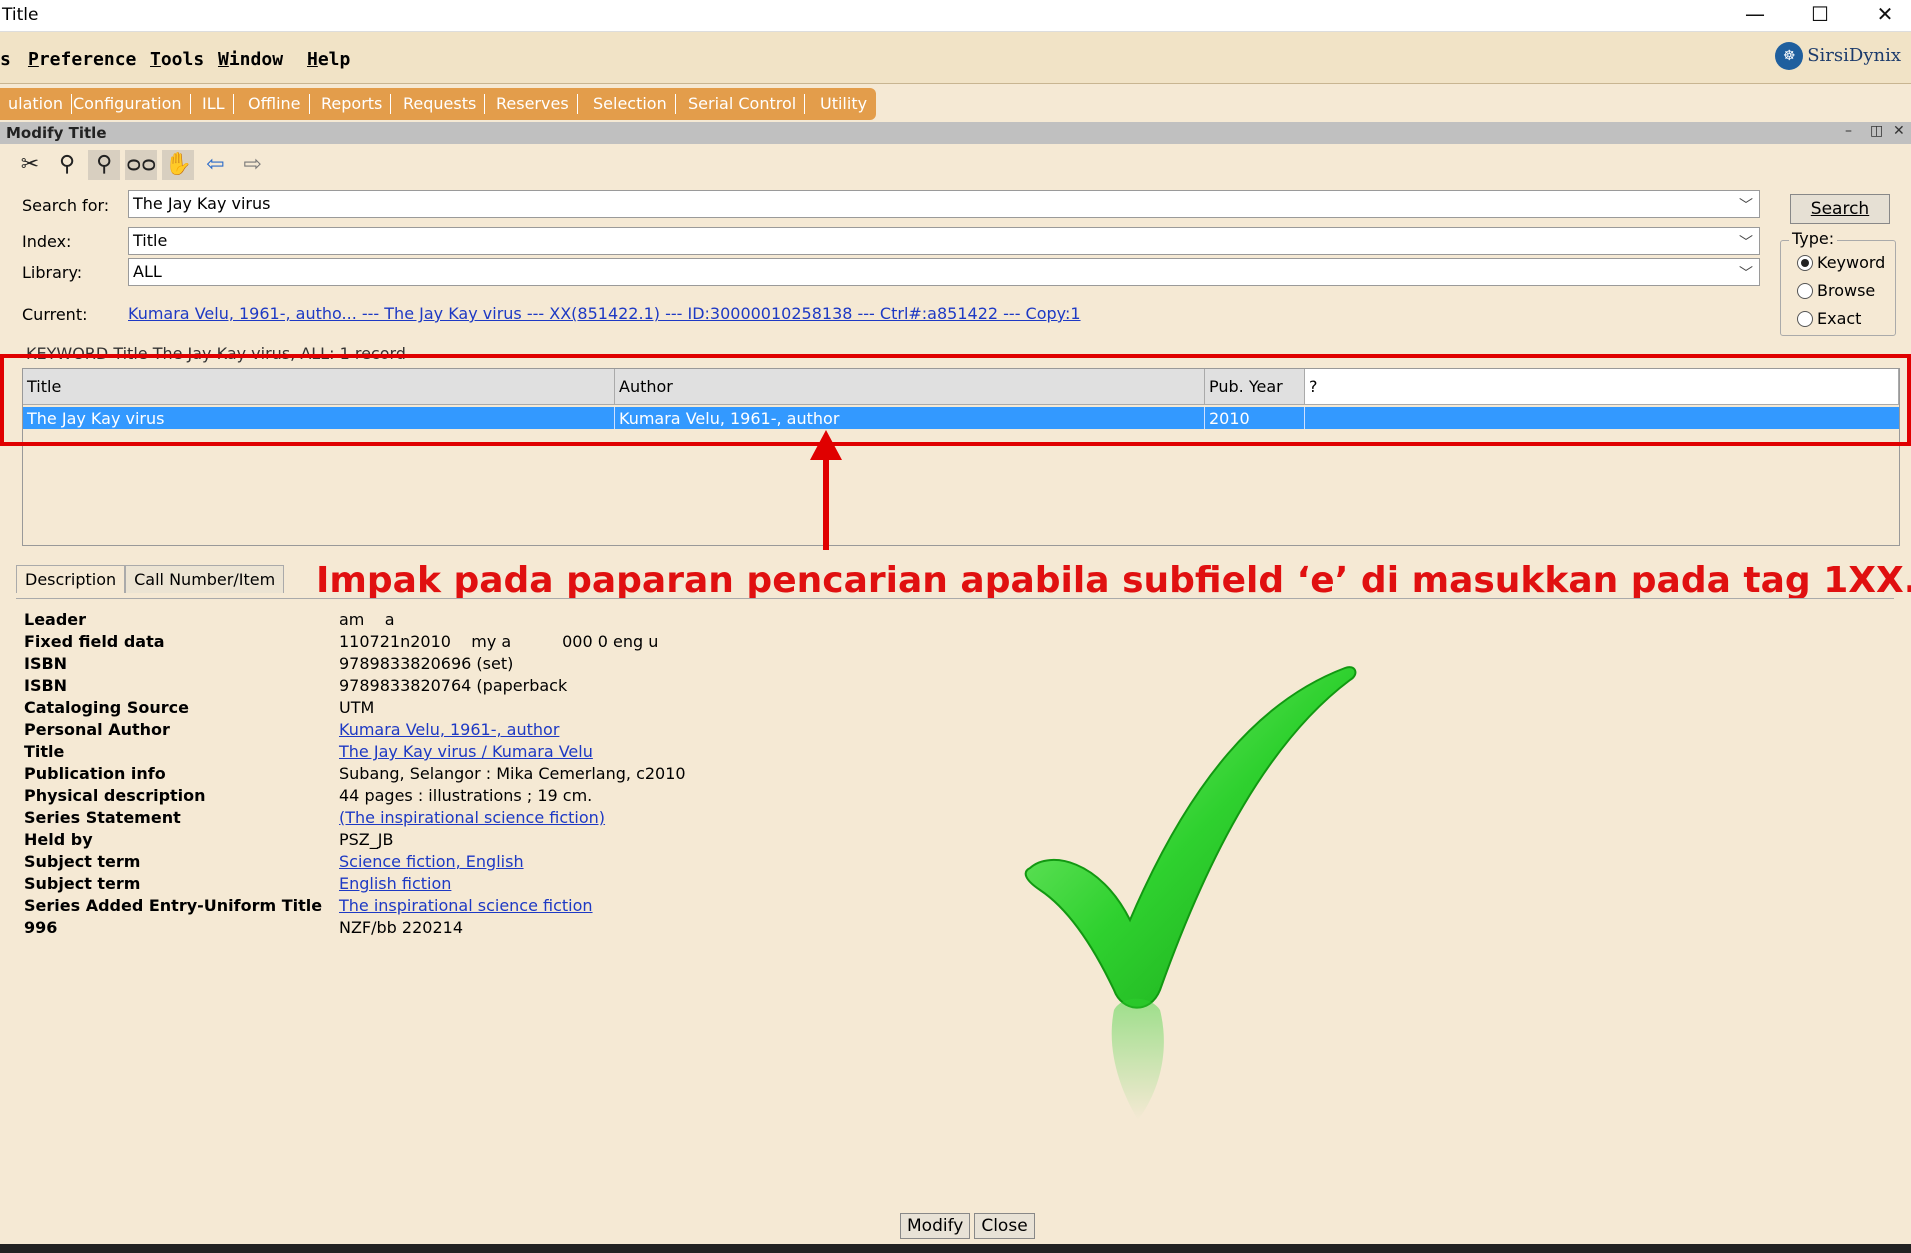 This screenshot has width=1911, height=1253. I want to click on menu-item-tools: Tools, so click(177, 59).